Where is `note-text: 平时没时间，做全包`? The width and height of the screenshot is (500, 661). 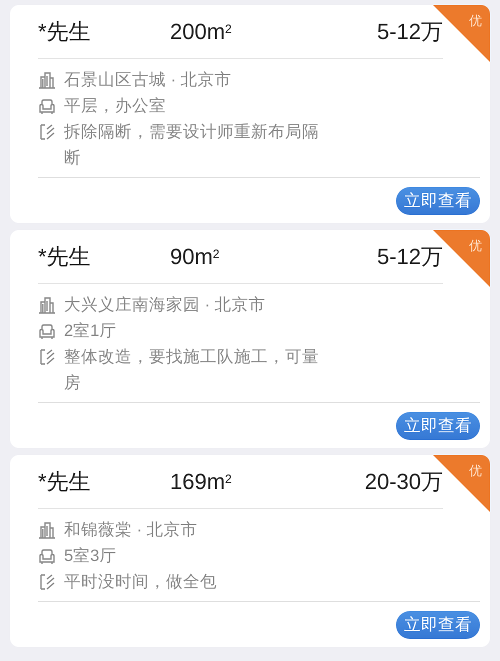
note-text: 平时没时间，做全包 is located at coordinates (140, 582).